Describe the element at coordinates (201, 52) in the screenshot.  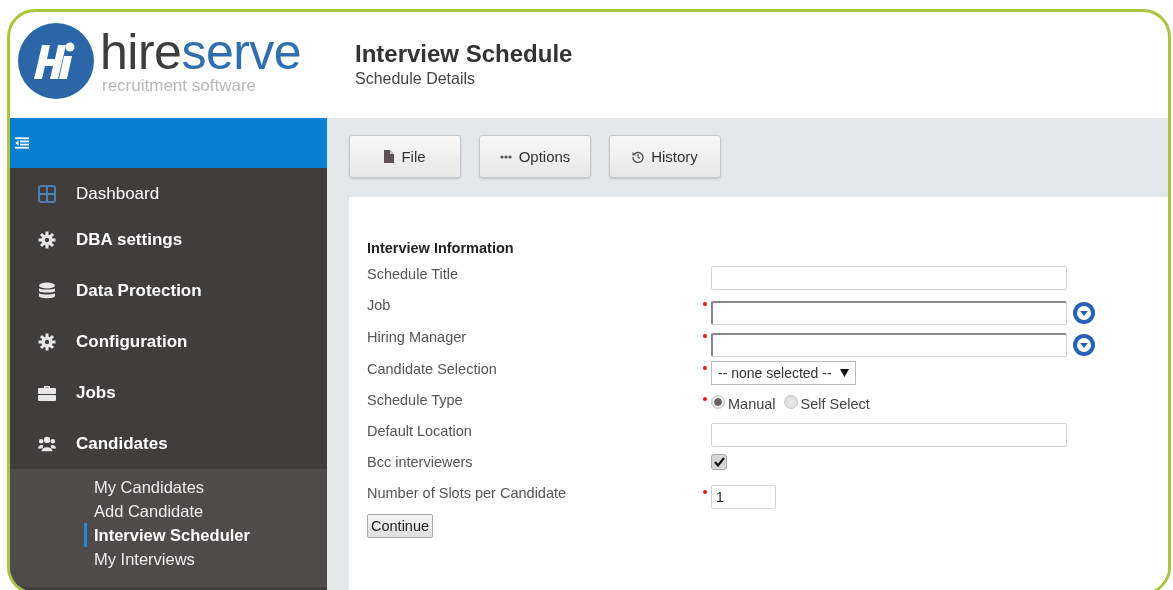
I see `logo-wordmark: hireserve` at that location.